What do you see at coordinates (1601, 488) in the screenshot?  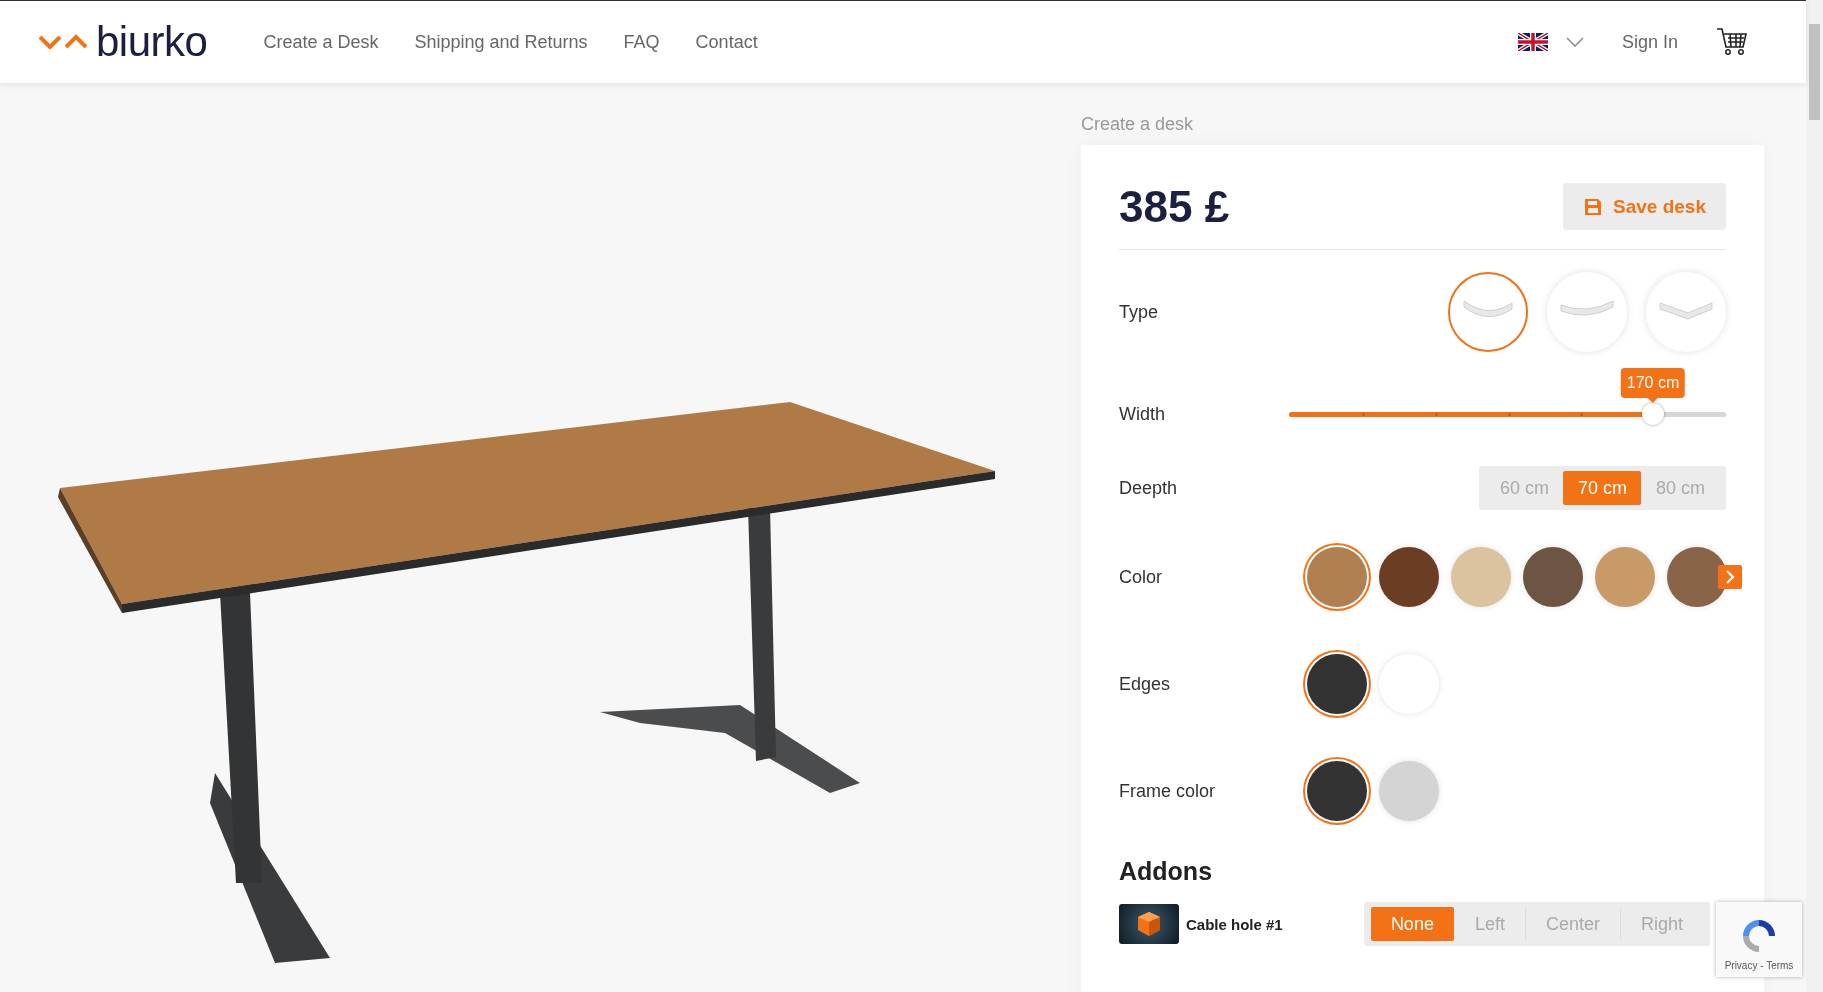 I see `depth-option: 70 cm` at bounding box center [1601, 488].